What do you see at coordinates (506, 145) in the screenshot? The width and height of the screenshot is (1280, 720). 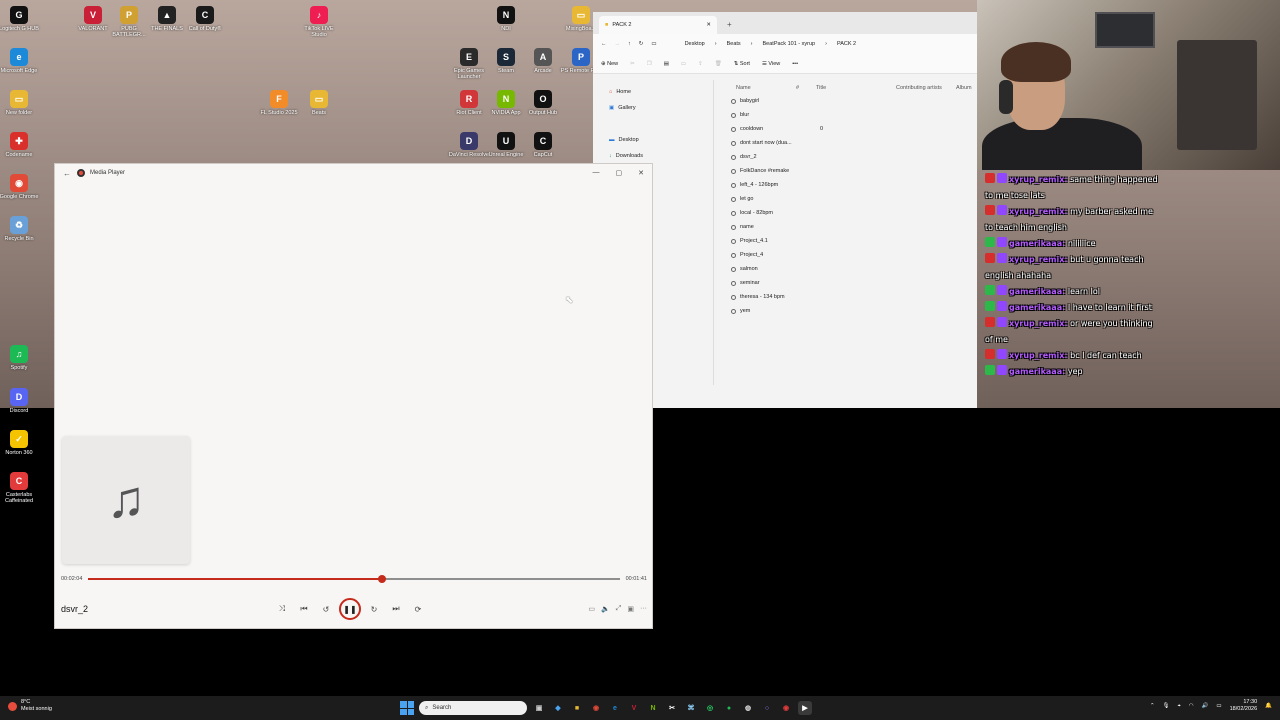 I see `desktop-shortcut: U Unreal Engine` at bounding box center [506, 145].